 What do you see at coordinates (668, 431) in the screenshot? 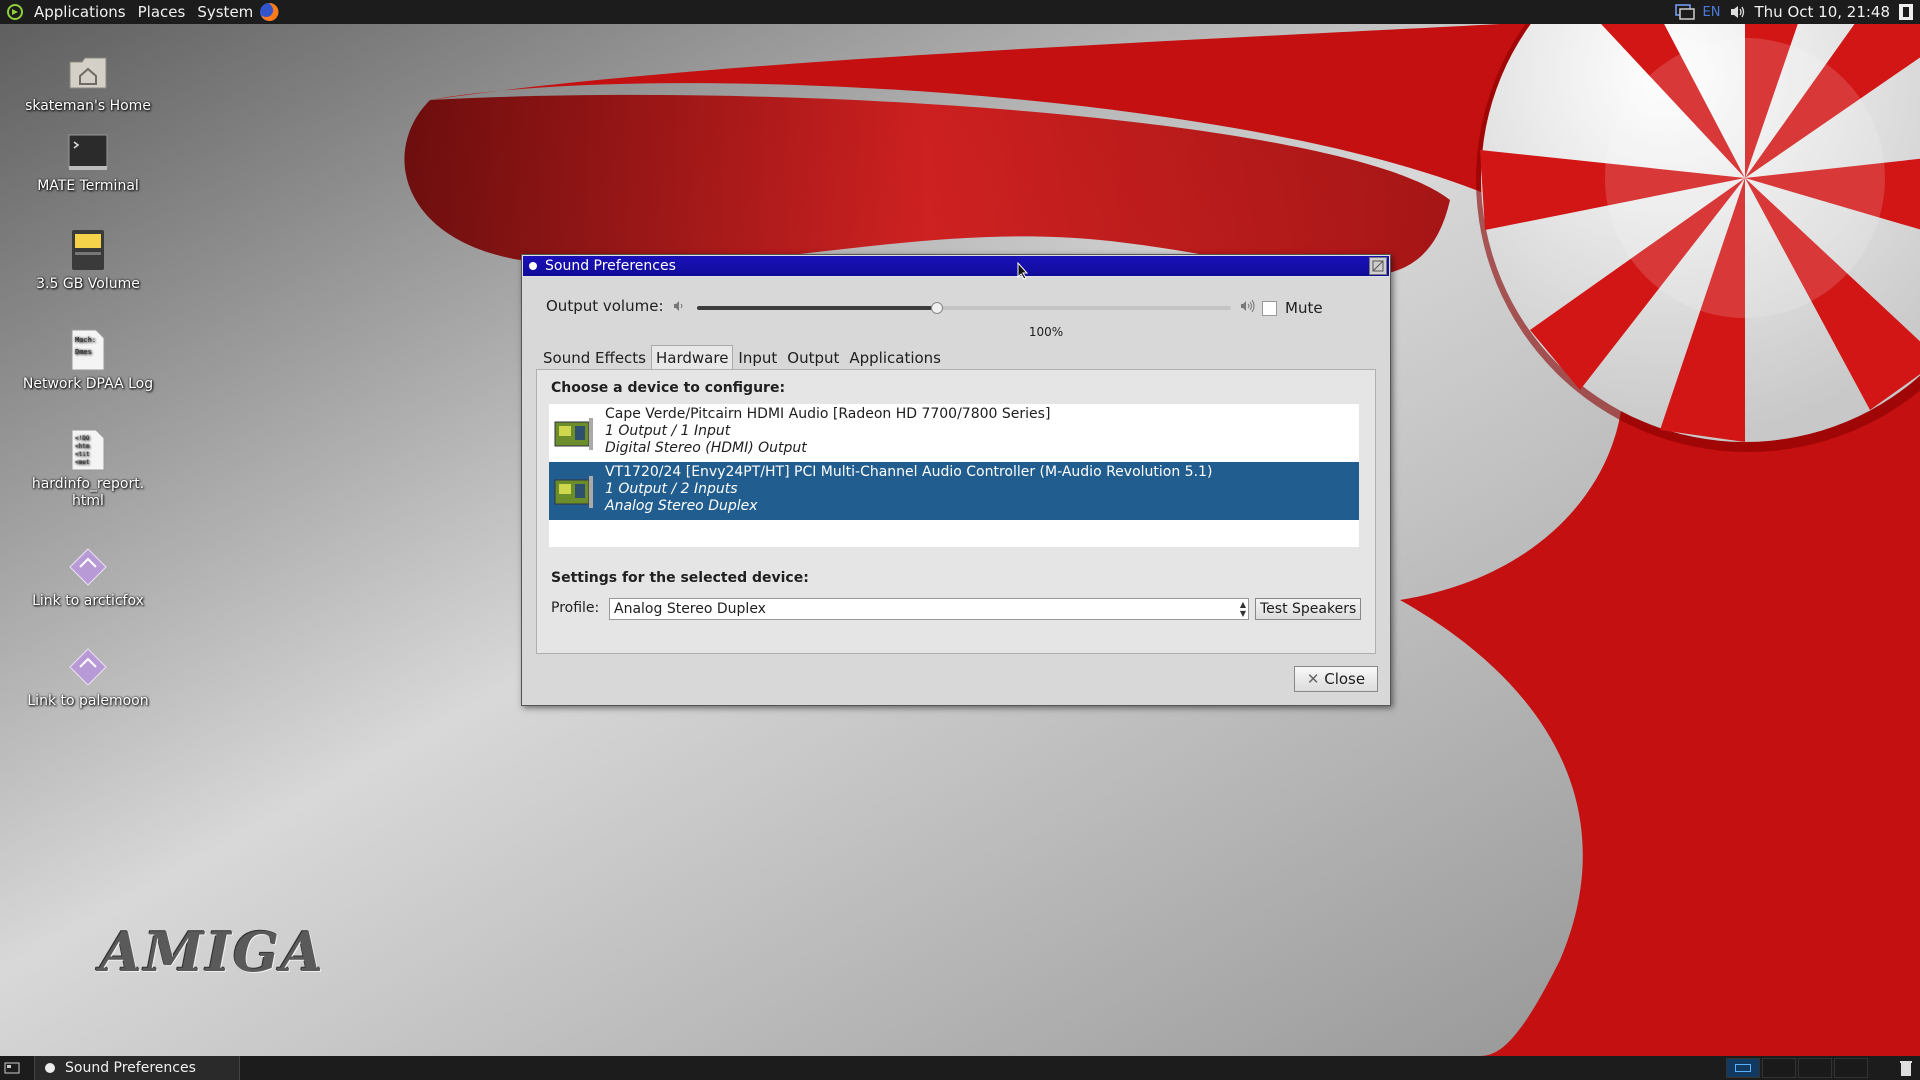
I see `device-ports: 1 Output / 1 Input` at bounding box center [668, 431].